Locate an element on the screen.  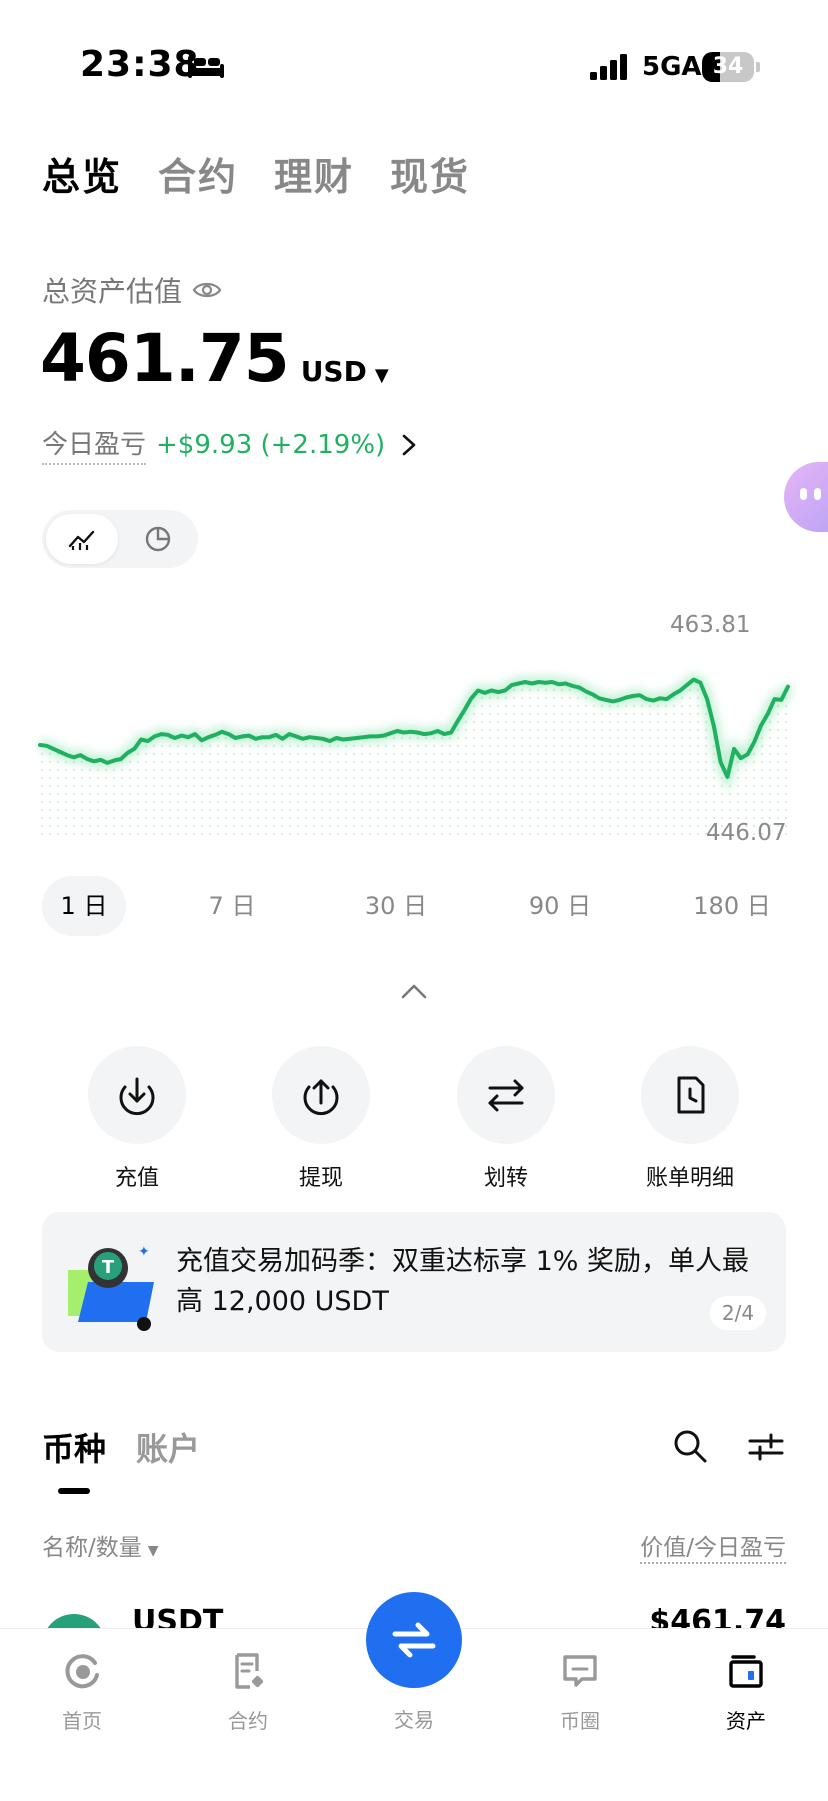
signal-icon is located at coordinates (608, 67).